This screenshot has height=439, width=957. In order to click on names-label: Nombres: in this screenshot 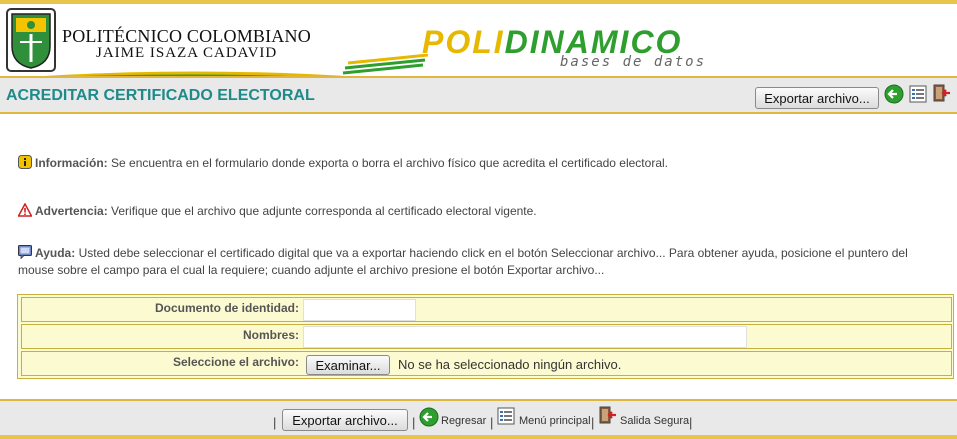, I will do `click(270, 335)`.